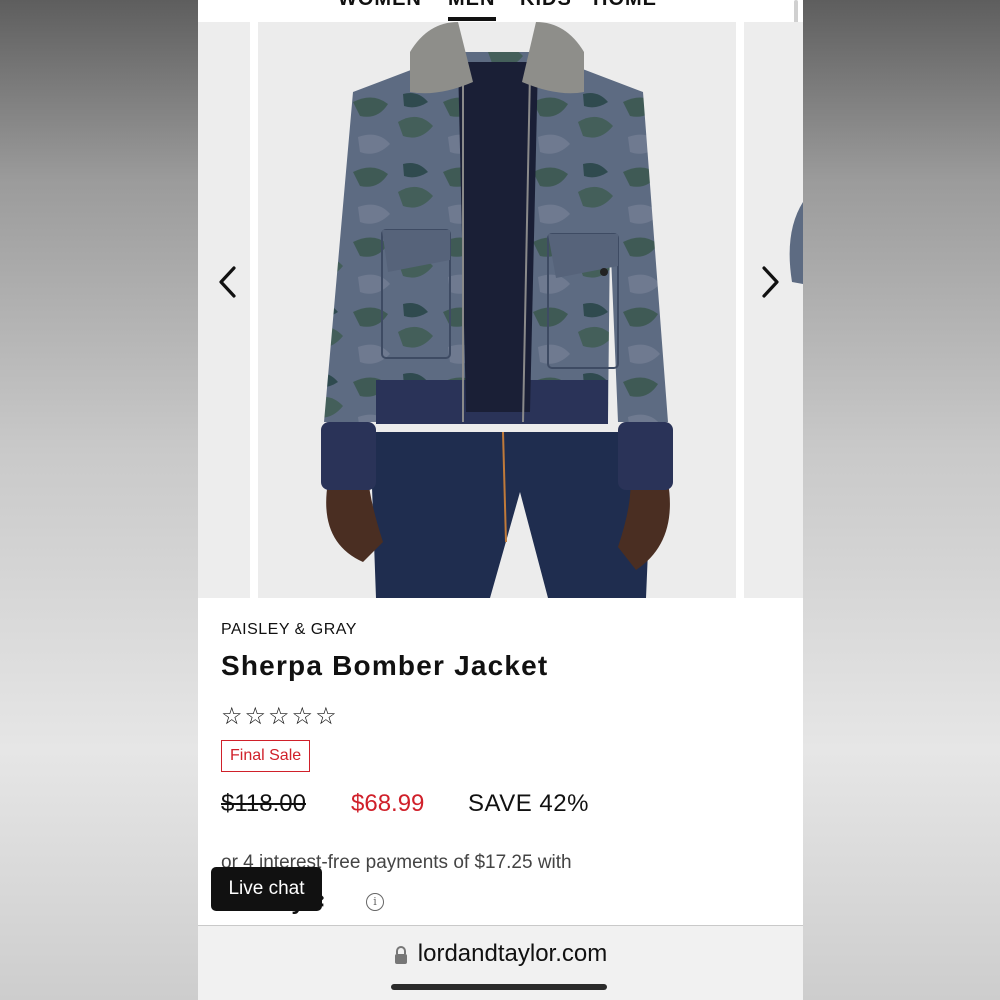 The height and width of the screenshot is (1000, 1000). What do you see at coordinates (266, 756) in the screenshot?
I see `final-sale-badge: Final Sale` at bounding box center [266, 756].